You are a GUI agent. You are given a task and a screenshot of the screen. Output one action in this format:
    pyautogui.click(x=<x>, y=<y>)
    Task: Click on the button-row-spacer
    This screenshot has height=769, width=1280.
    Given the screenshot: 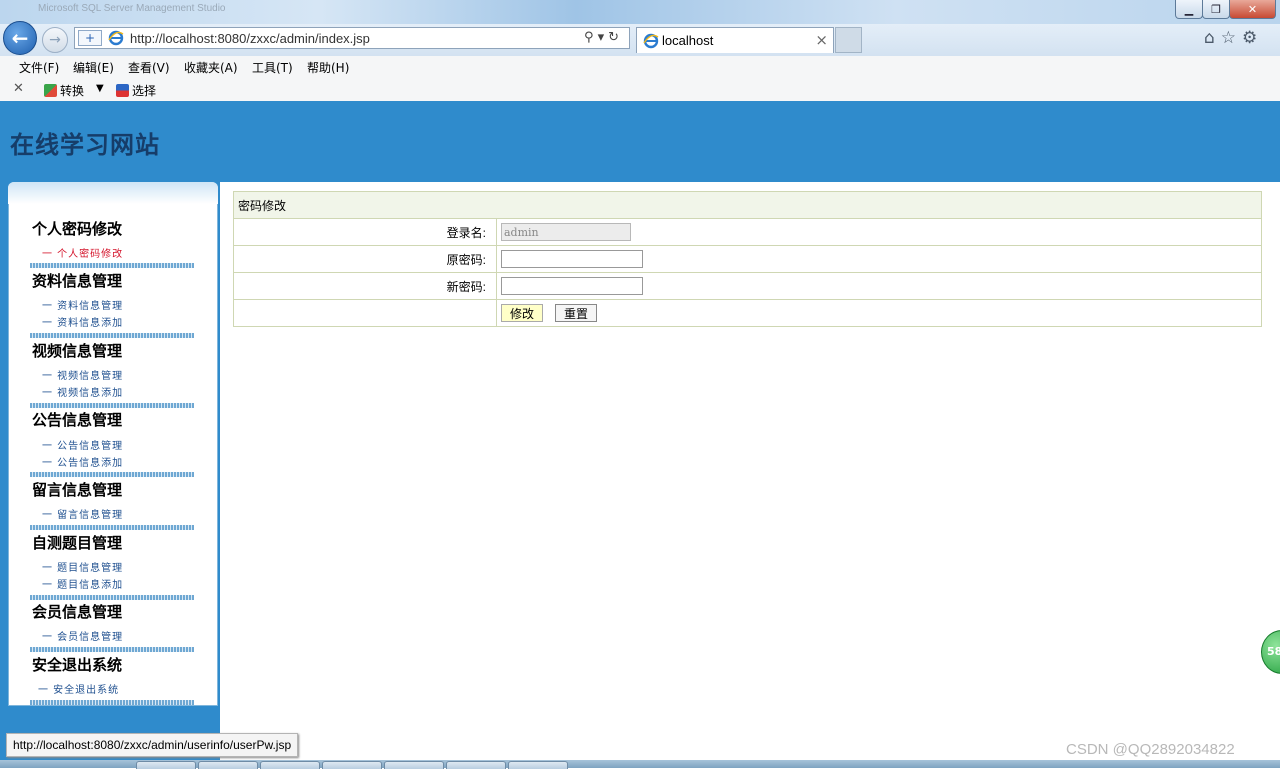 What is the action you would take?
    pyautogui.click(x=365, y=313)
    